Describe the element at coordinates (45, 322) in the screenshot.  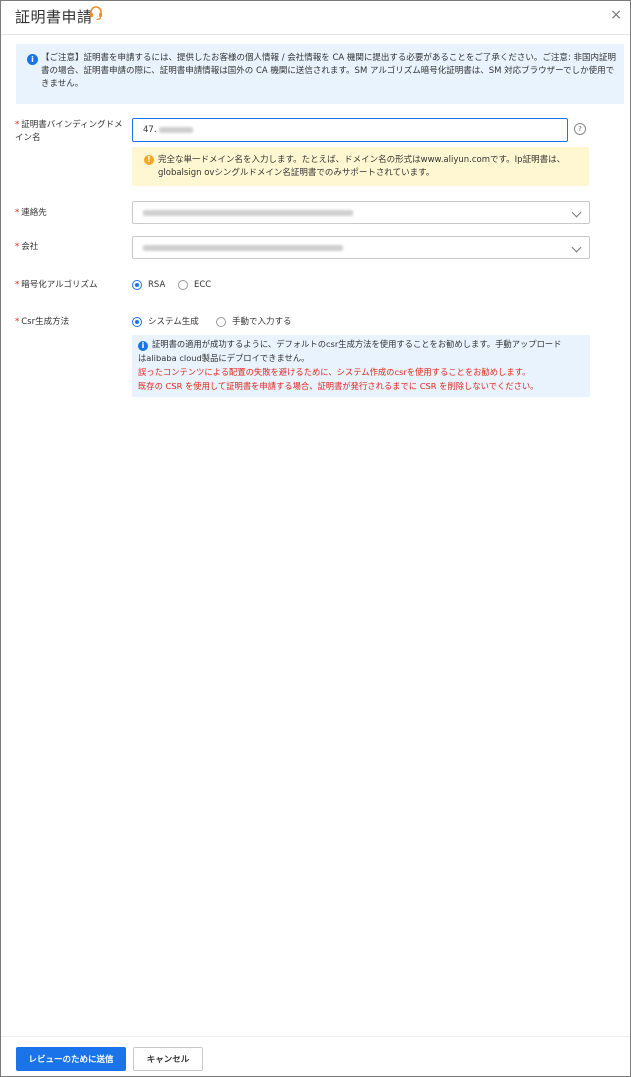
I see `csr-label-text: Csr生成方法` at that location.